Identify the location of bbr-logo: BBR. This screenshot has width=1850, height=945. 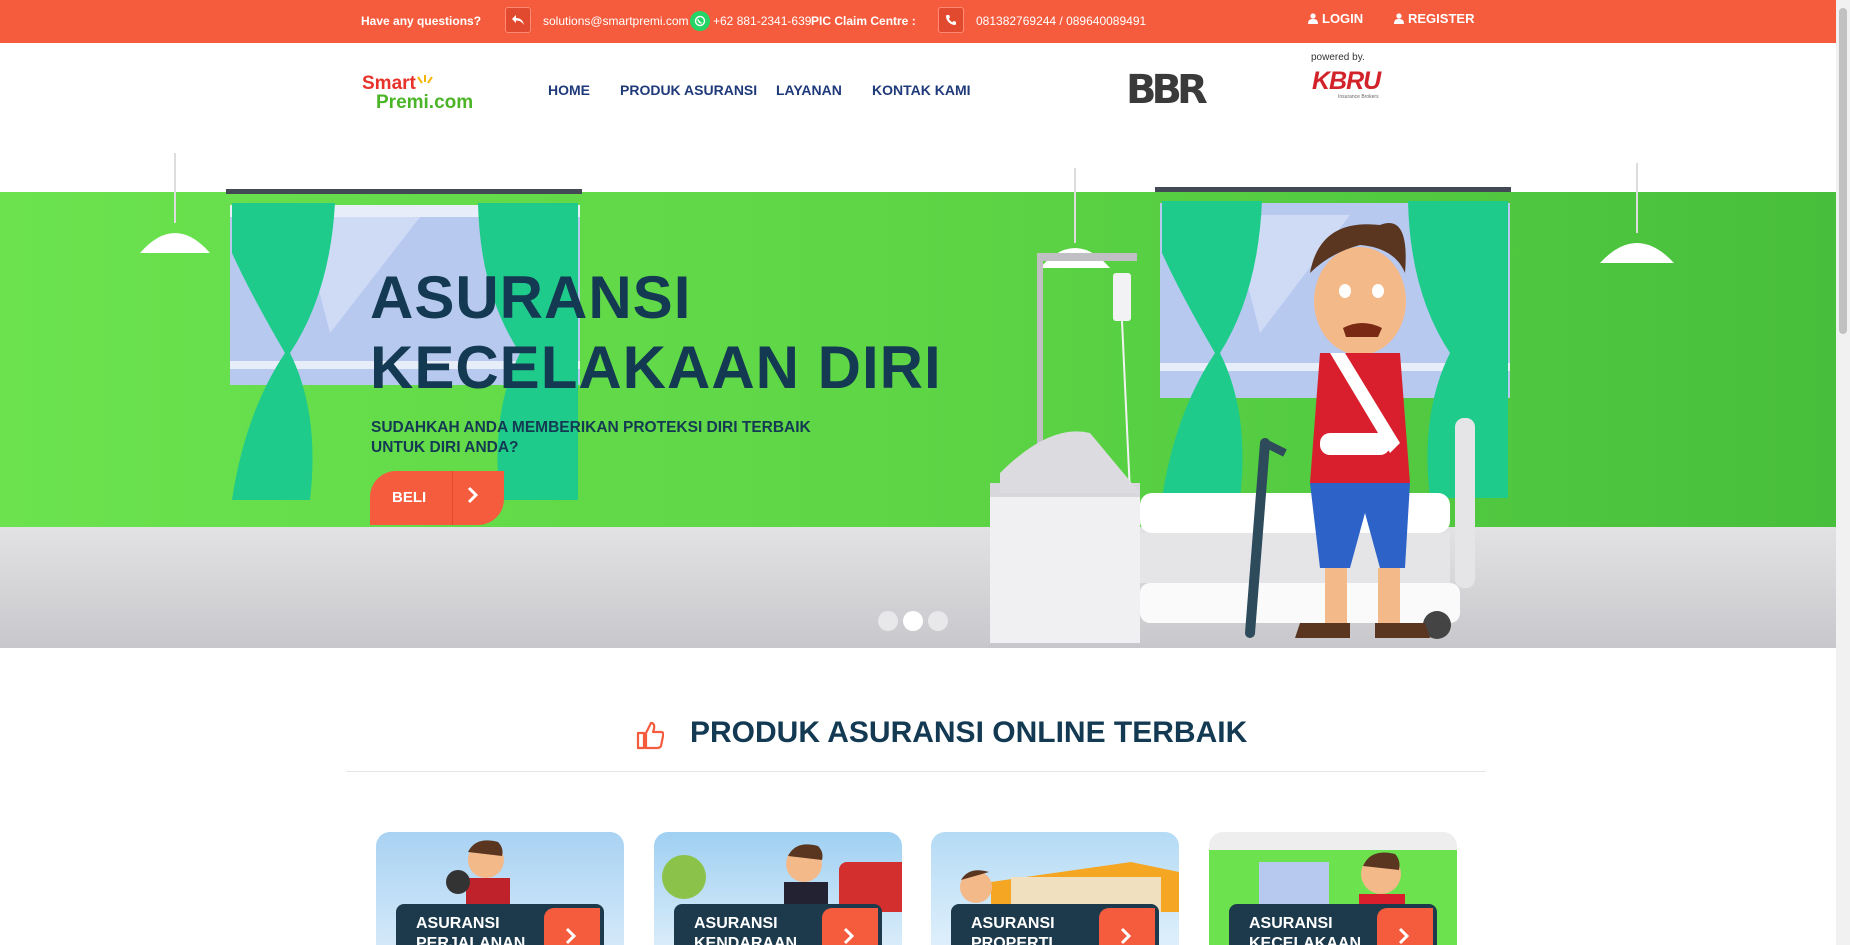
(1171, 90).